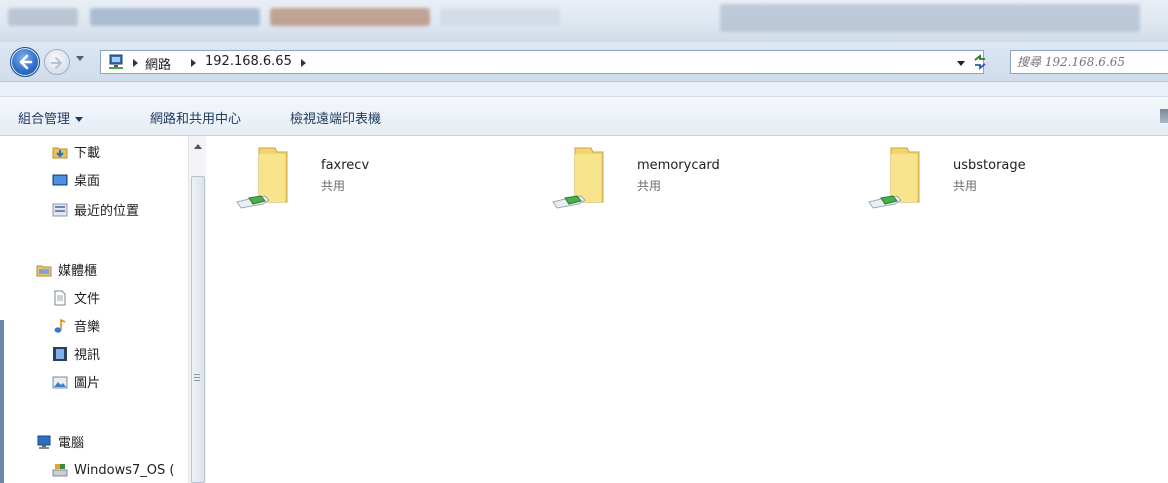 This screenshot has height=483, width=1168. What do you see at coordinates (198, 329) in the screenshot?
I see `scroll-thumb` at bounding box center [198, 329].